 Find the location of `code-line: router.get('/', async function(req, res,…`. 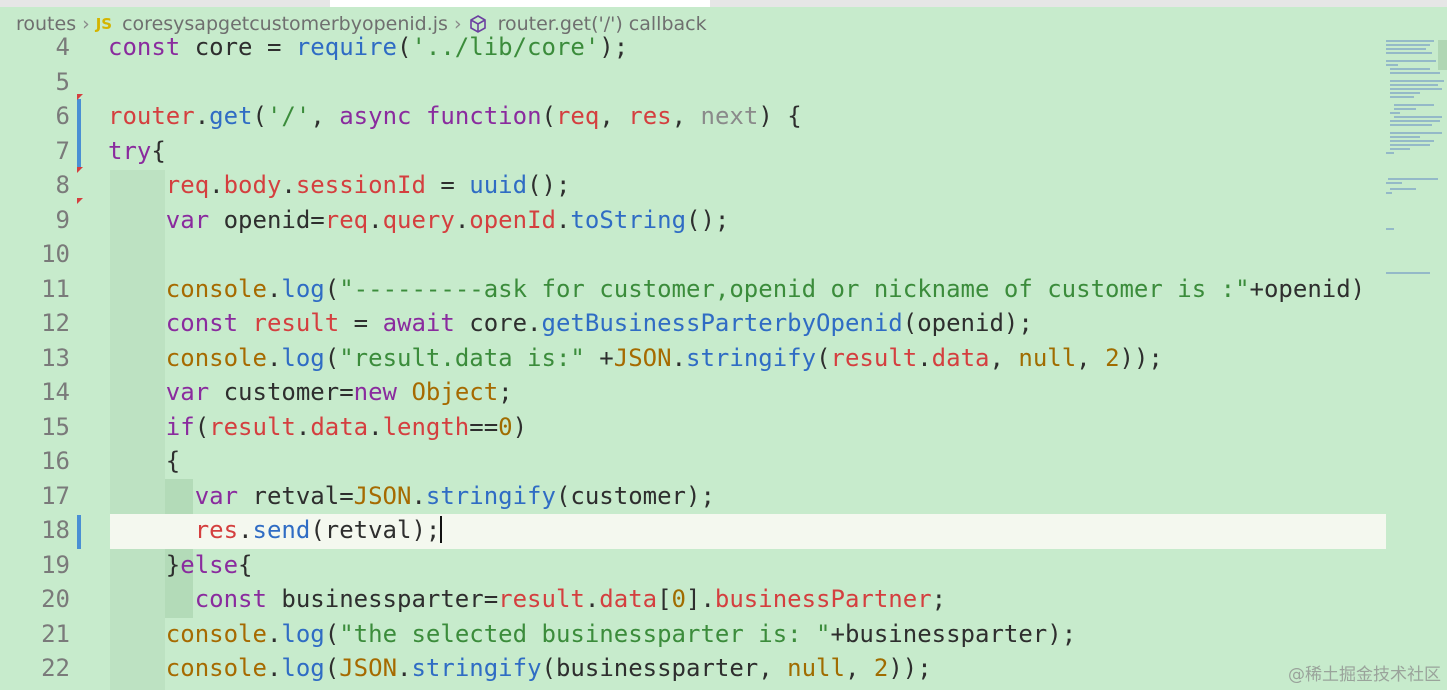

code-line: router.get('/', async function(req, res,… is located at coordinates (455, 116).